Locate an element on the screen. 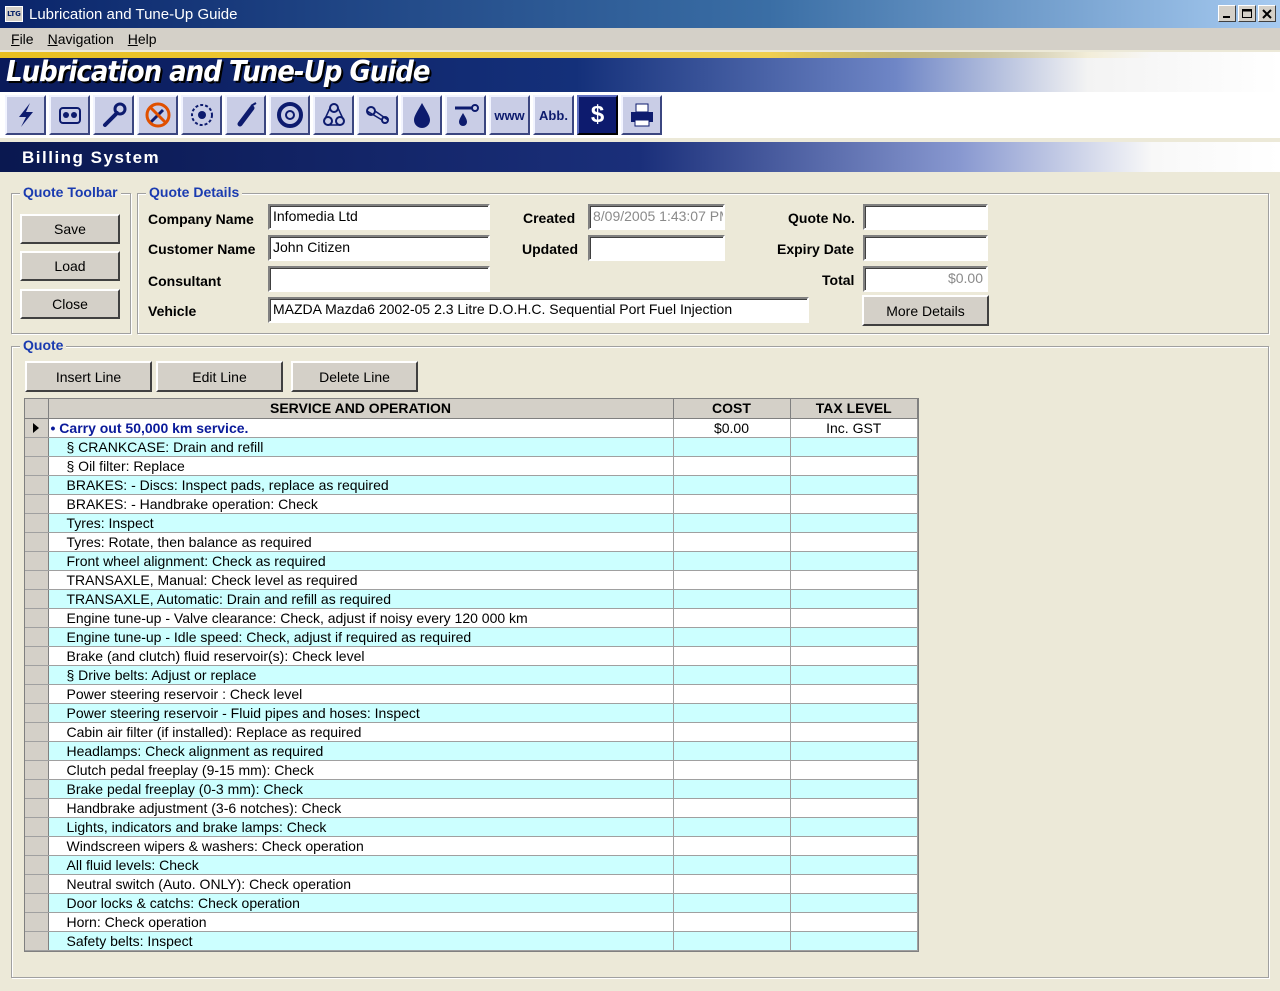  table-row: Safety belts: Inspect is located at coordinates (471, 941).